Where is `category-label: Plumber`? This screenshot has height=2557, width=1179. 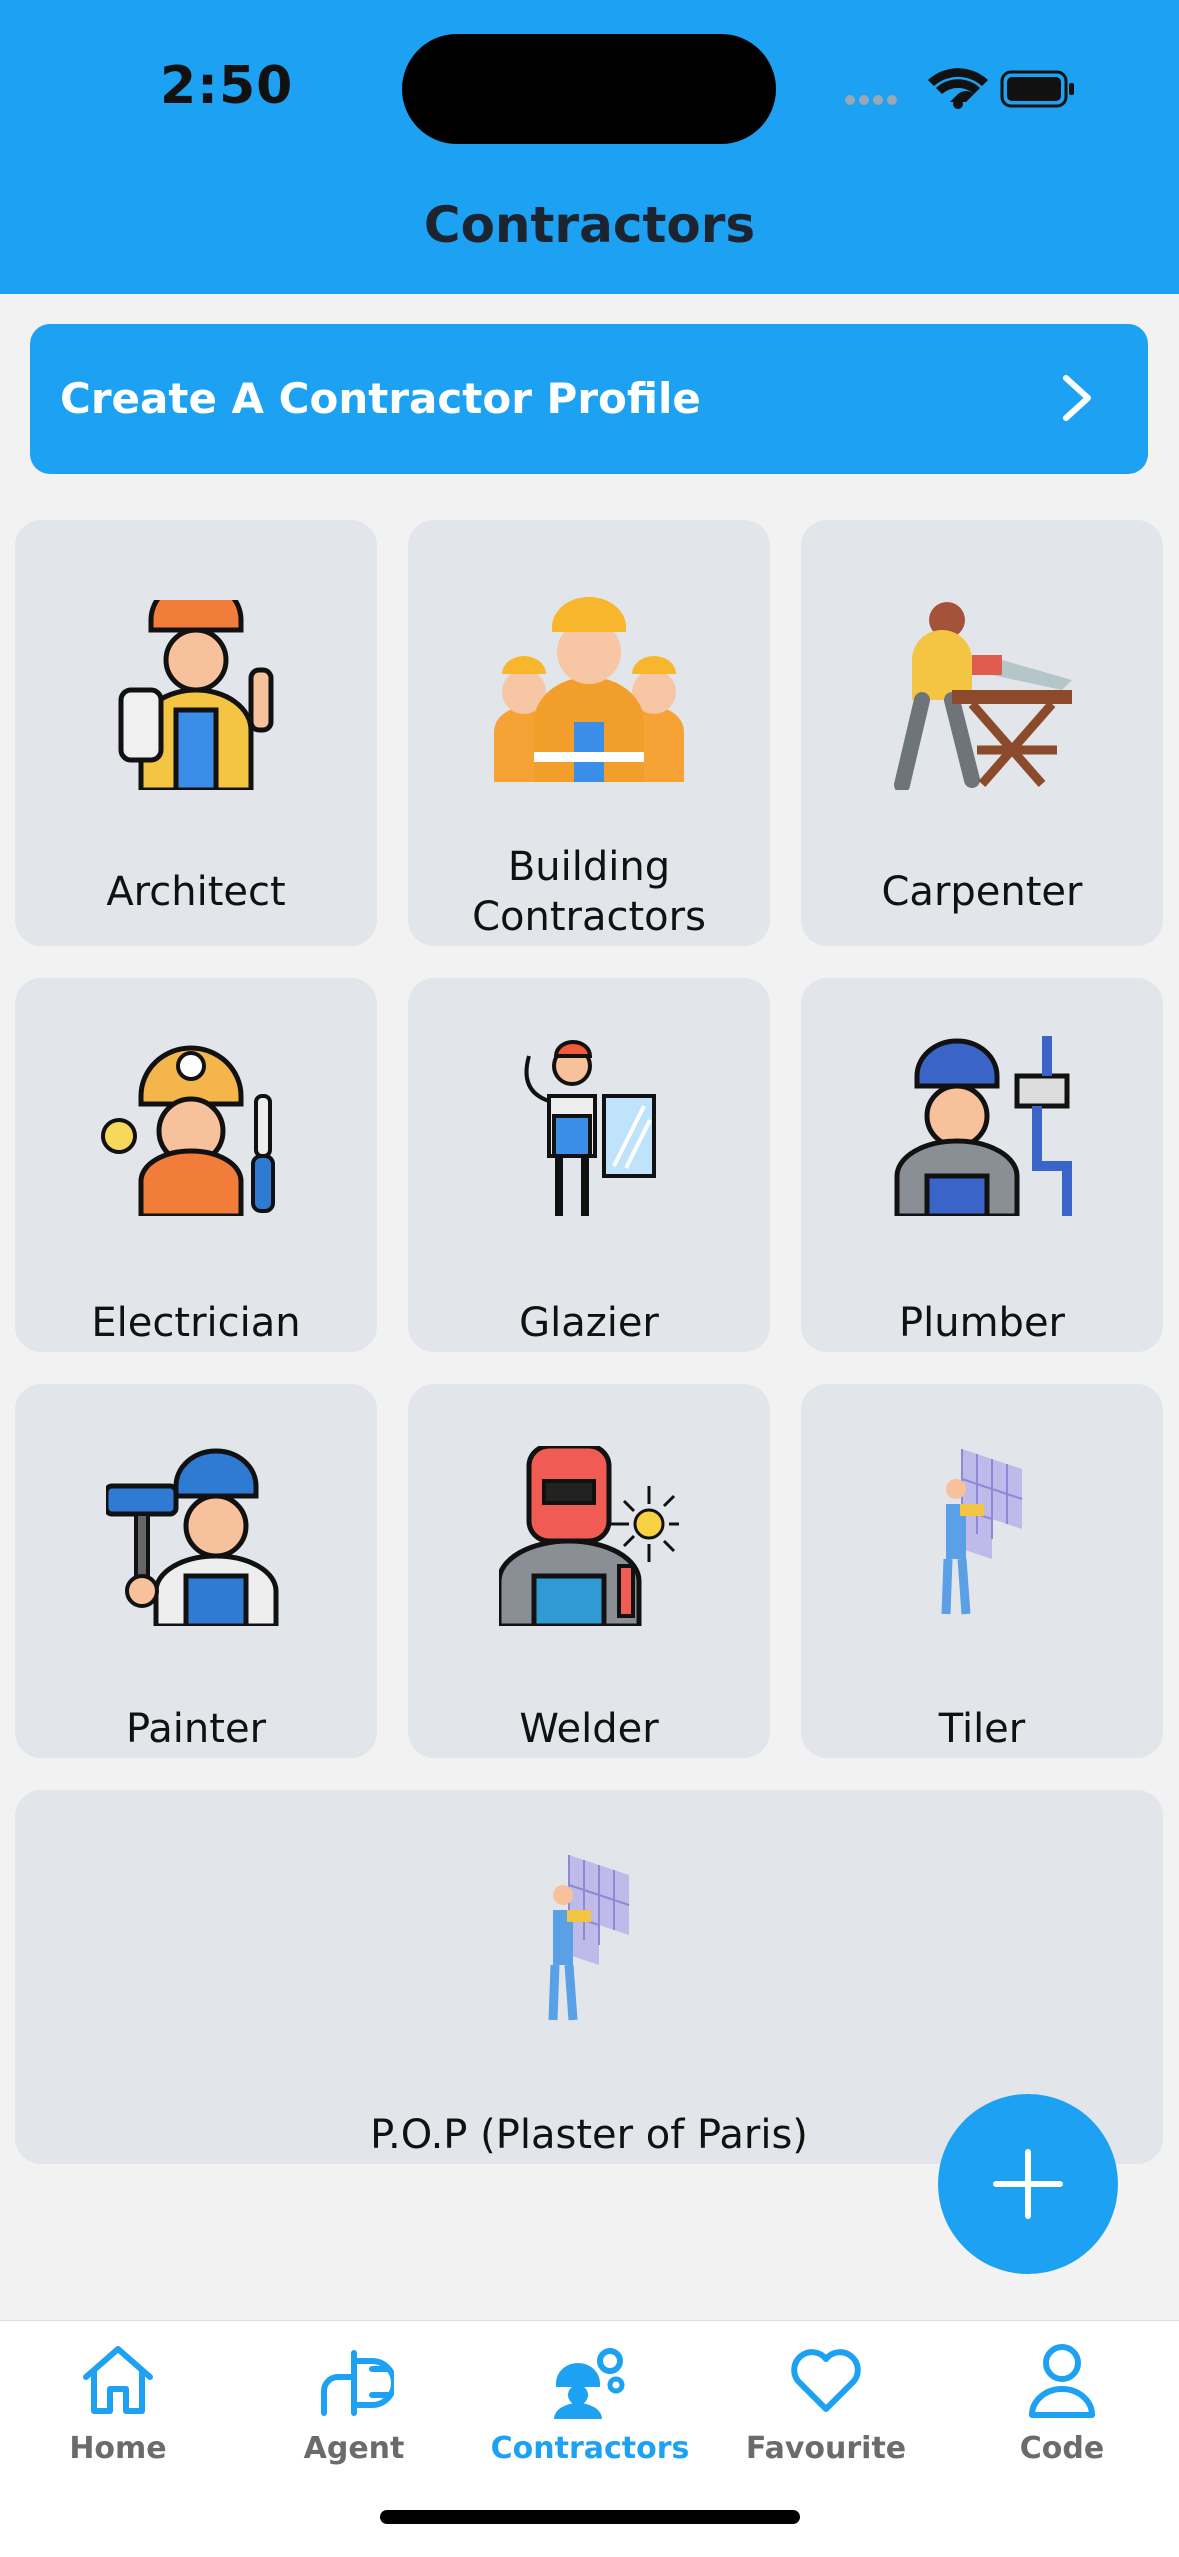 category-label: Plumber is located at coordinates (982, 1323).